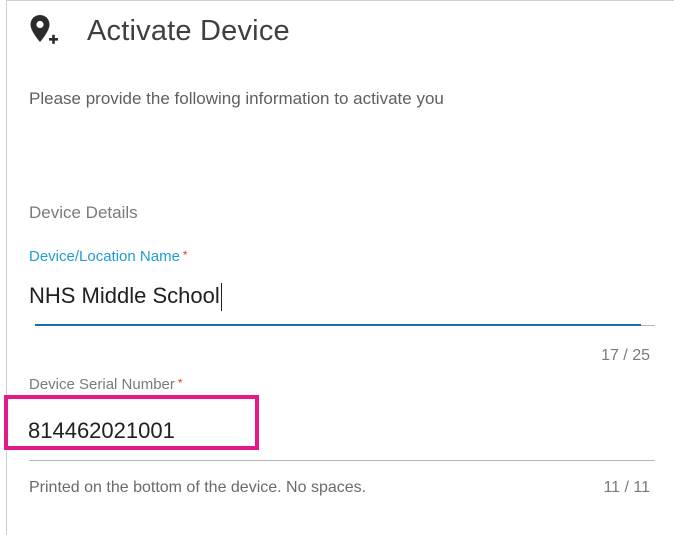 The height and width of the screenshot is (535, 674). I want to click on section-title-device-details: Device Details, so click(83, 212).